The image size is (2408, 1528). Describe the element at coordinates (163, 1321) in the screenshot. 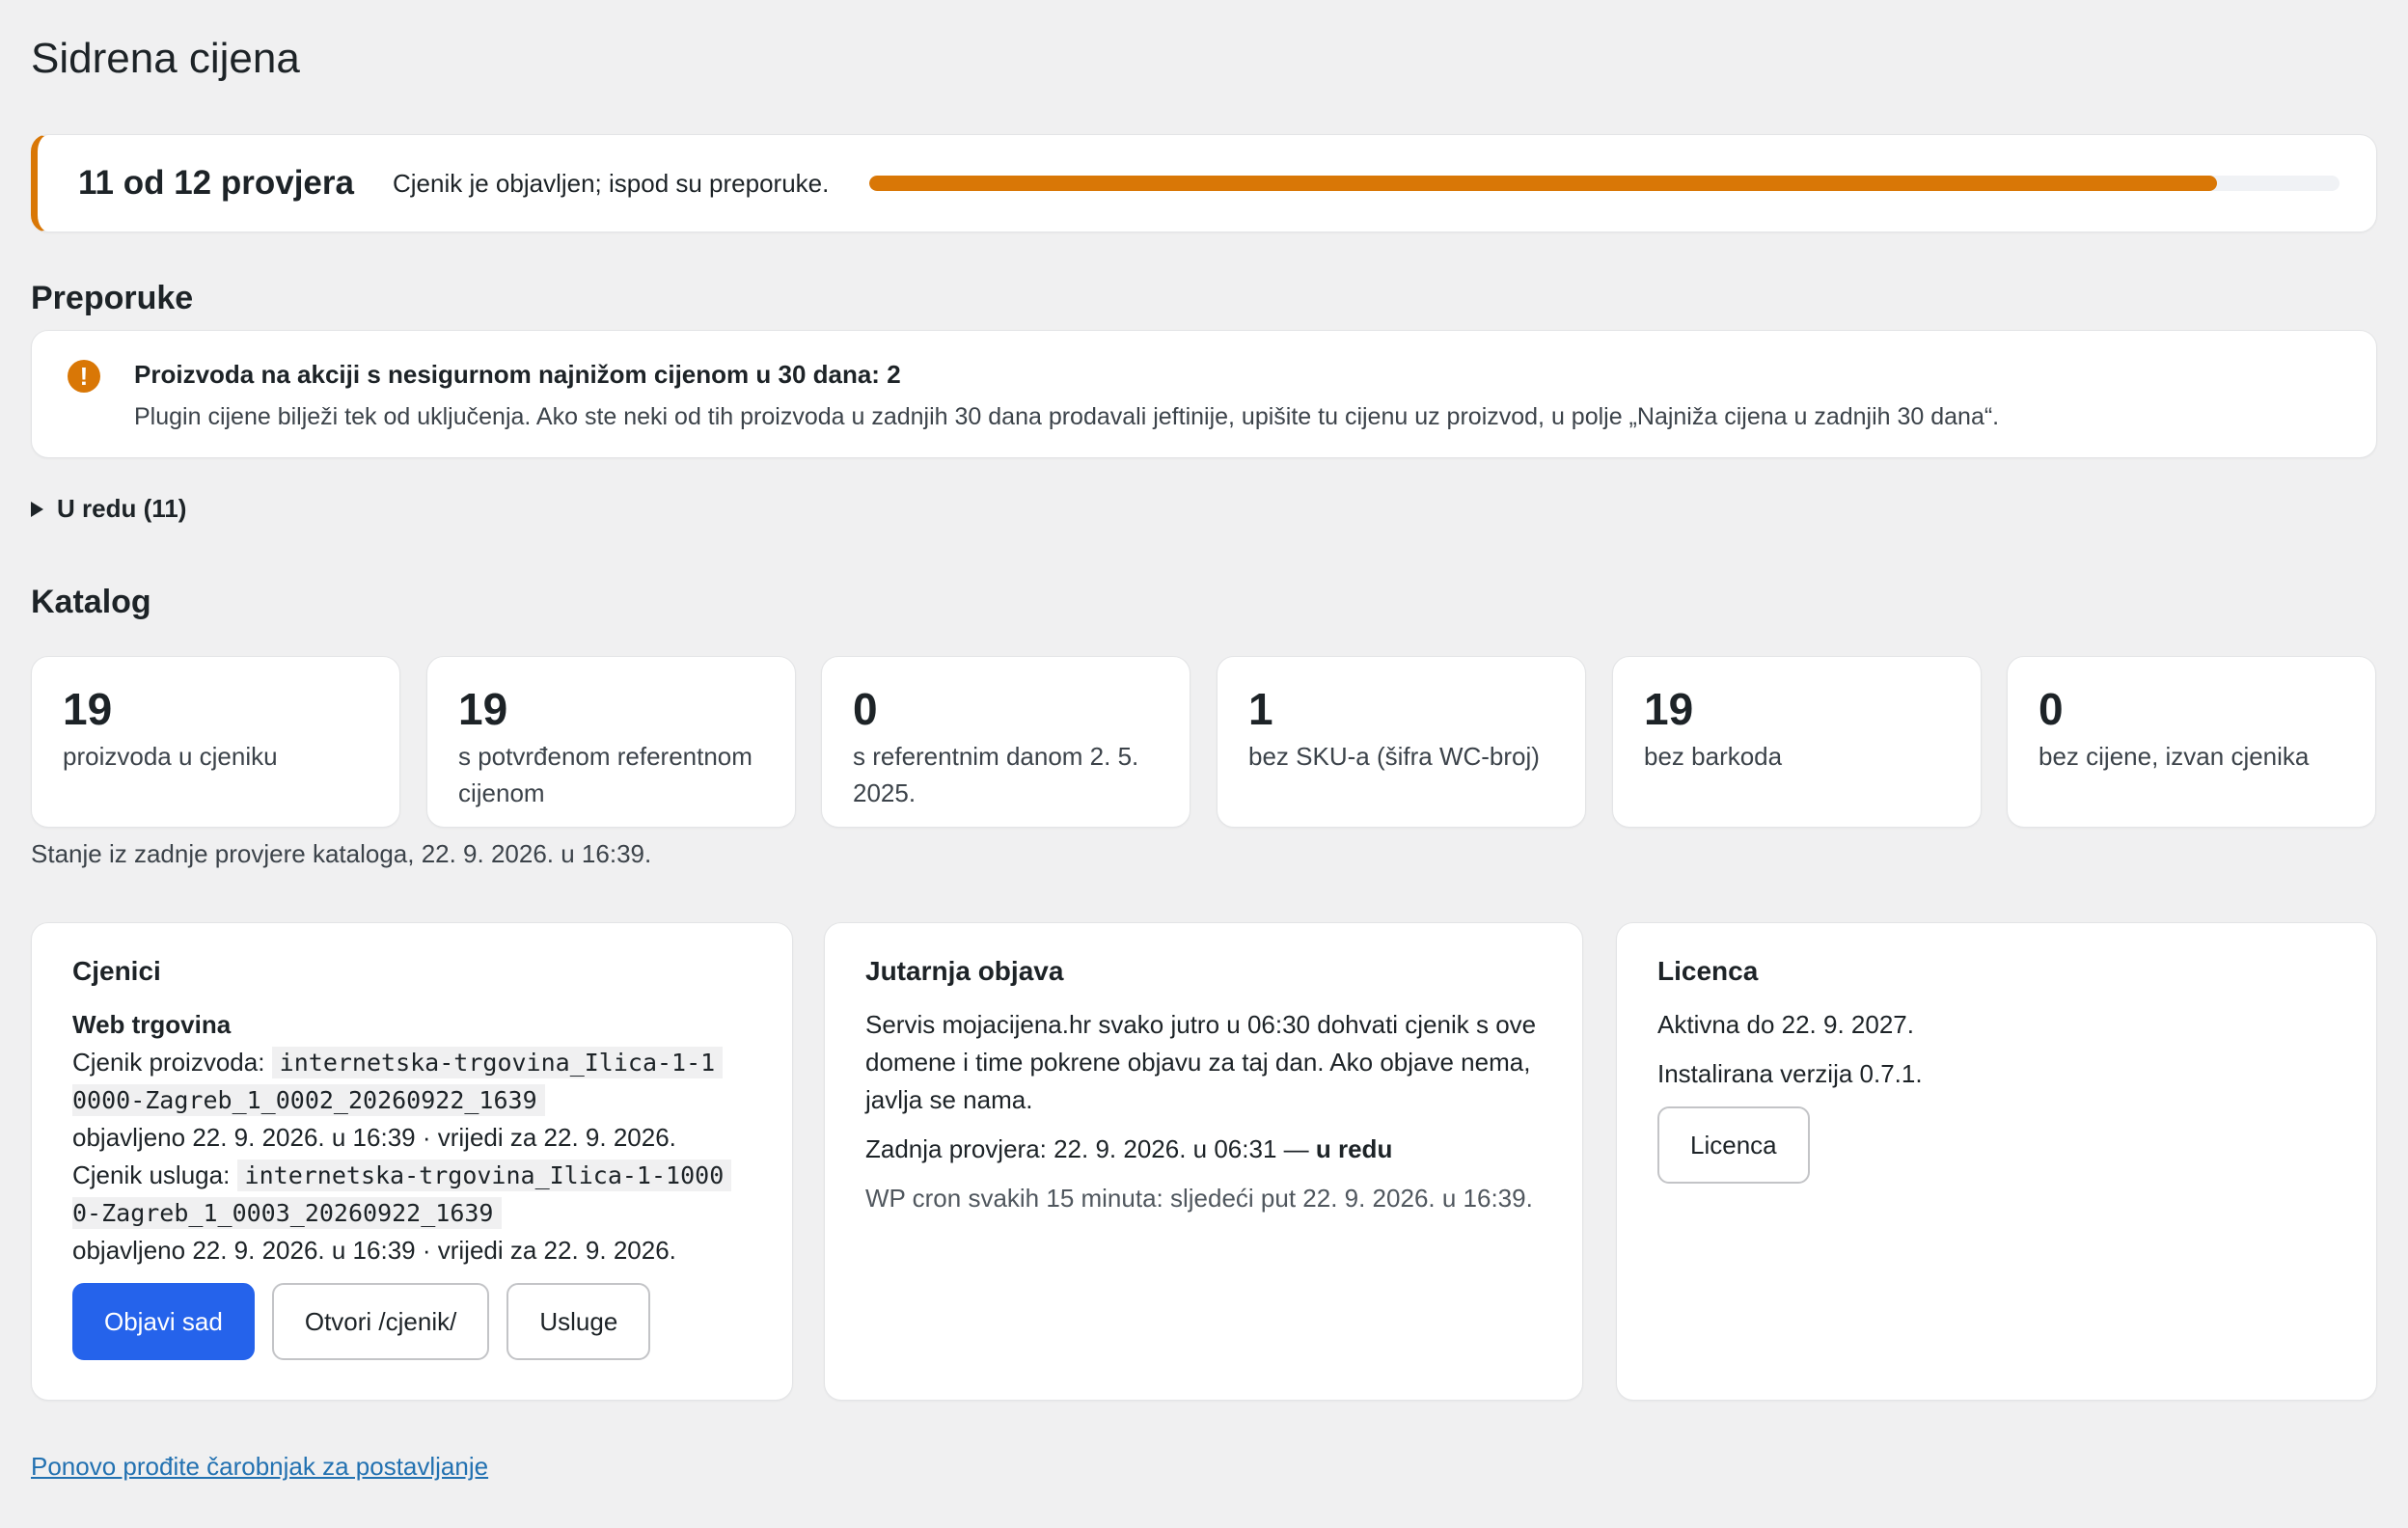

I see `publish-now-button: Objavi sad` at that location.